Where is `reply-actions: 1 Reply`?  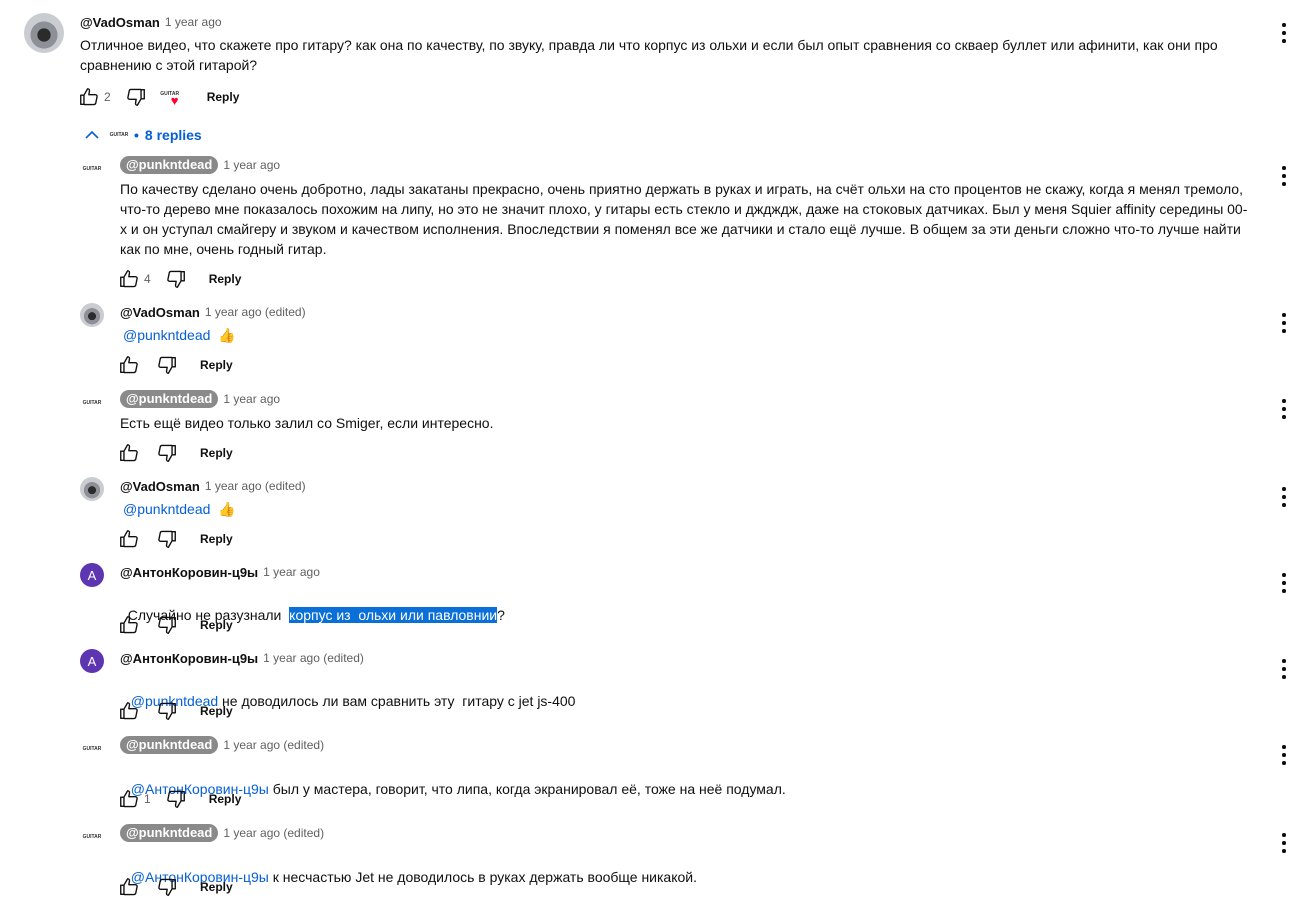 reply-actions: 1 Reply is located at coordinates (179, 799).